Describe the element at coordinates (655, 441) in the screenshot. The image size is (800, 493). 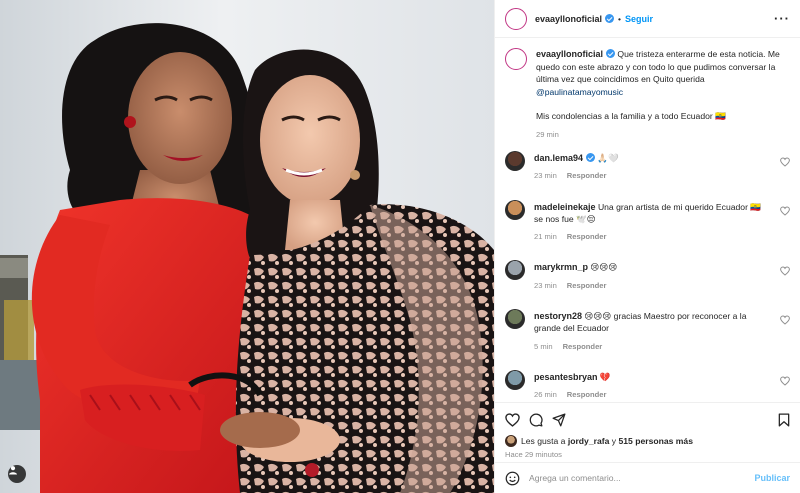
I see `likes-count-link: 515 personas más` at that location.